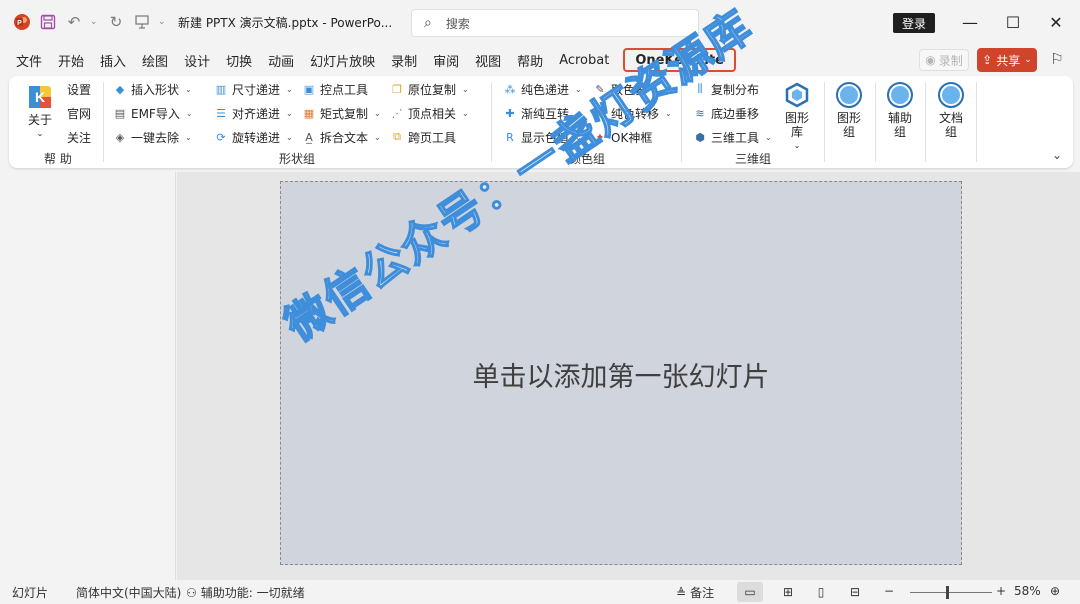 The height and width of the screenshot is (604, 1080). What do you see at coordinates (855, 592) in the screenshot?
I see `slideshow-view-button: ⊟` at bounding box center [855, 592].